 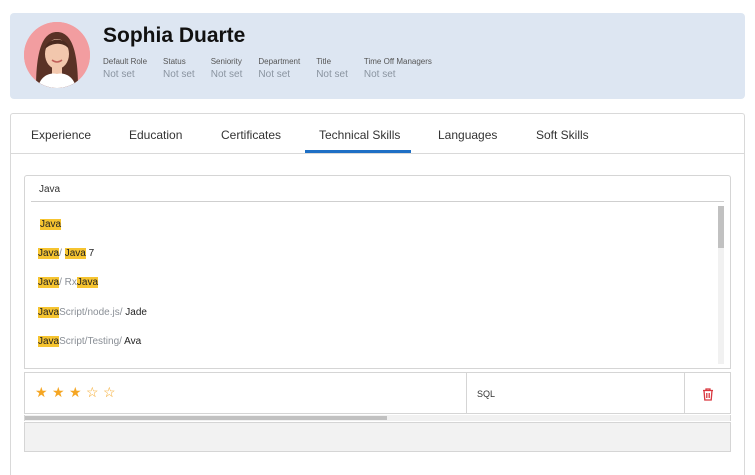 What do you see at coordinates (279, 61) in the screenshot?
I see `field-label: Department` at bounding box center [279, 61].